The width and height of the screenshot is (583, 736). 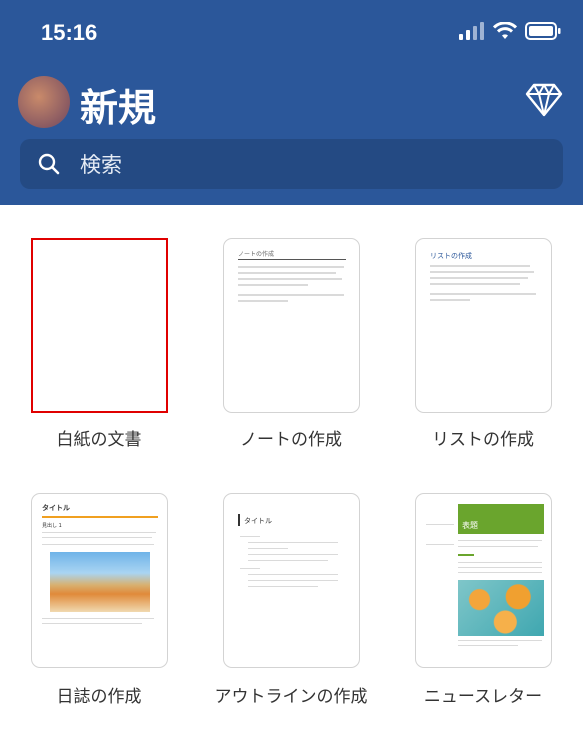 What do you see at coordinates (52, 526) in the screenshot?
I see `thumb-diary-subtitle: 見出し 1` at bounding box center [52, 526].